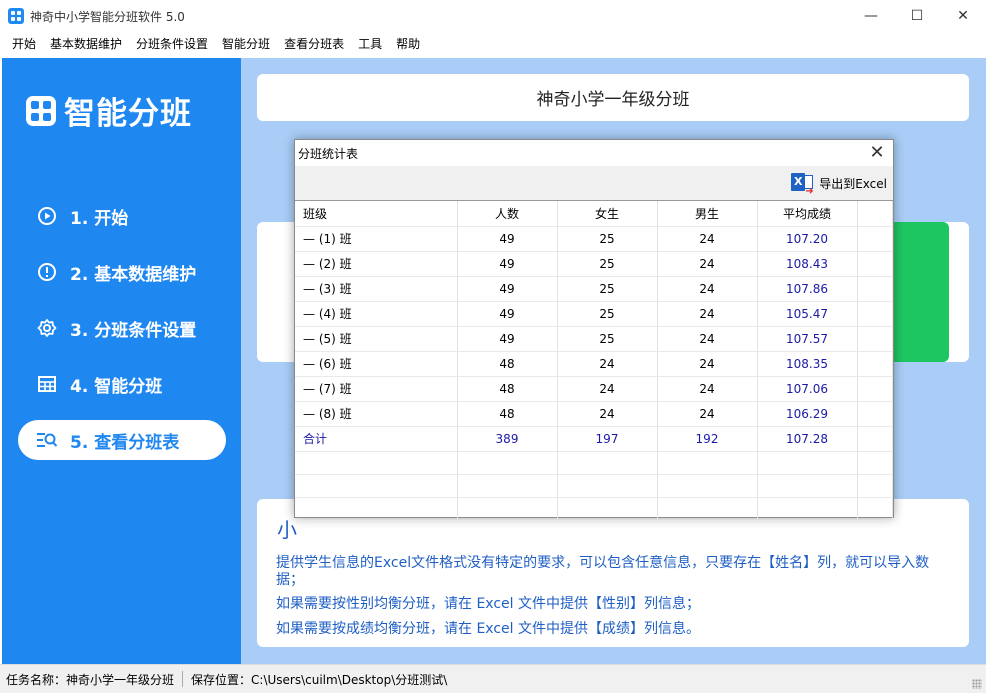 The height and width of the screenshot is (693, 986). What do you see at coordinates (125, 442) in the screenshot?
I see `sidebar-item-label: 5. 查看分班表` at bounding box center [125, 442].